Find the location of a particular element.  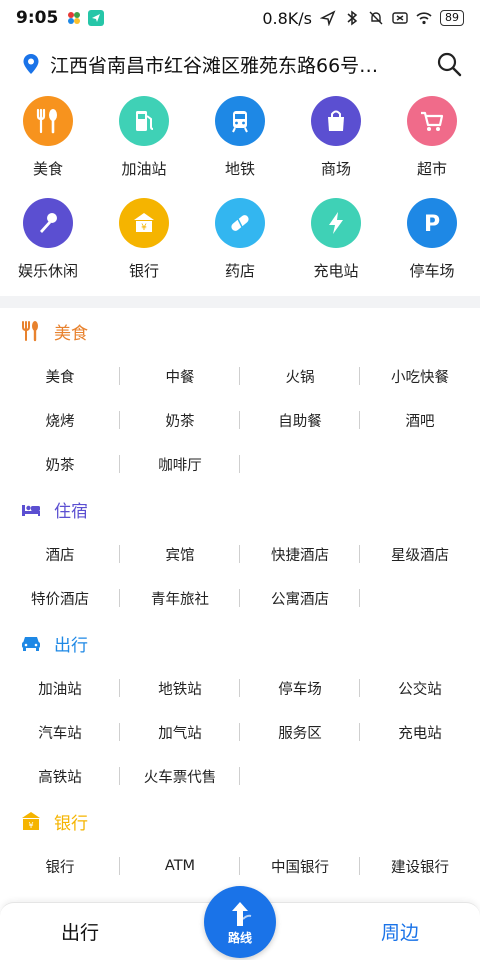

status-time: 9:05 is located at coordinates (37, 18).